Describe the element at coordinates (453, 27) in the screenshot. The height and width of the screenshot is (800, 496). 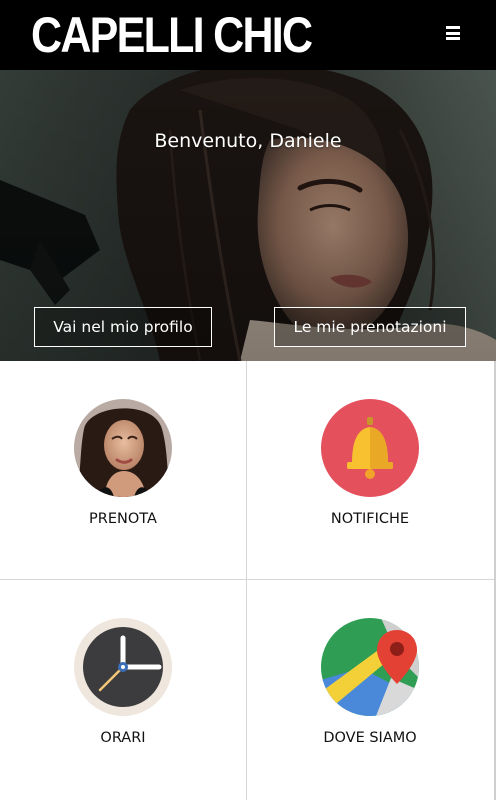
I see `hamburger-icon` at that location.